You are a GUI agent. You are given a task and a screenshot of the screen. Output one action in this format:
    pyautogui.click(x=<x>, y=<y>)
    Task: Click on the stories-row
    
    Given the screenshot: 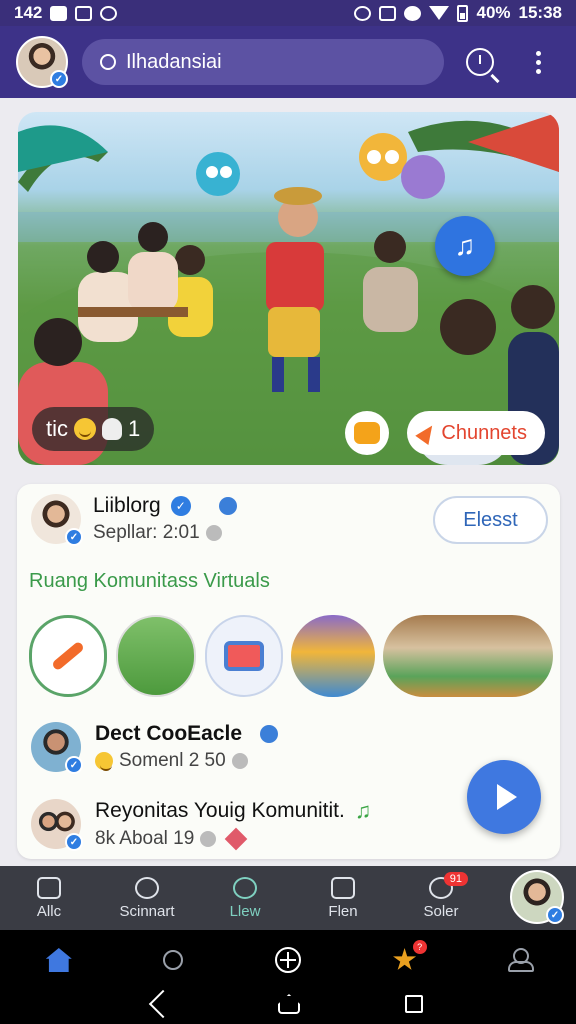 What is the action you would take?
    pyautogui.click(x=294, y=658)
    